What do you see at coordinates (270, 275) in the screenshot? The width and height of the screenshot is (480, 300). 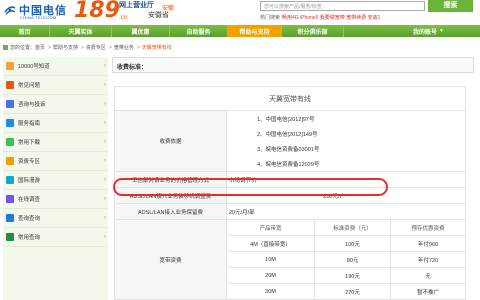 I see `table-cell: 20M` at bounding box center [270, 275].